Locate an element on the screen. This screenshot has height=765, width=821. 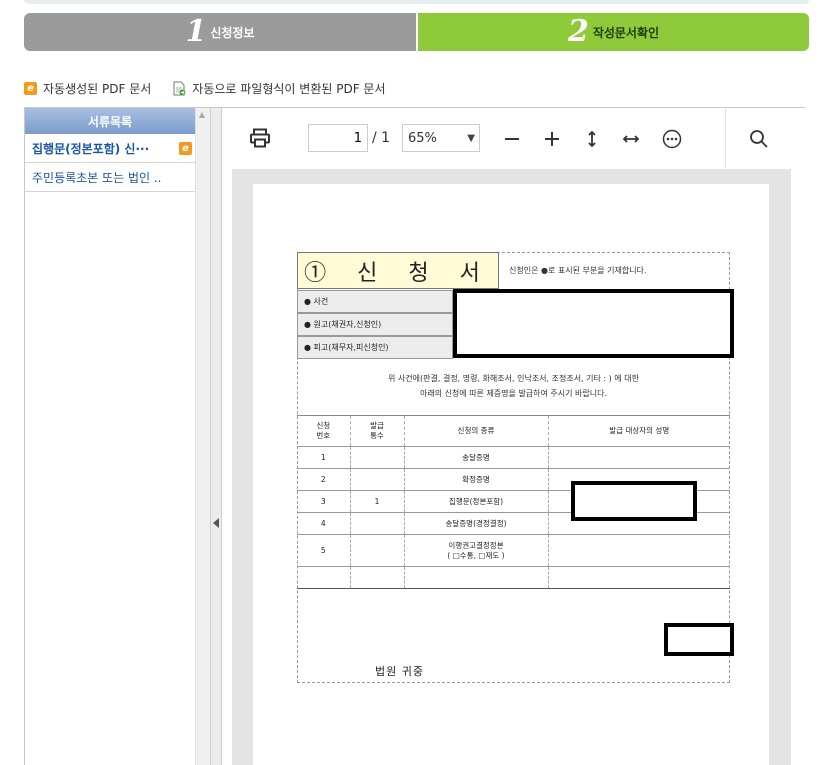
zoom-in-icon is located at coordinates (552, 139).